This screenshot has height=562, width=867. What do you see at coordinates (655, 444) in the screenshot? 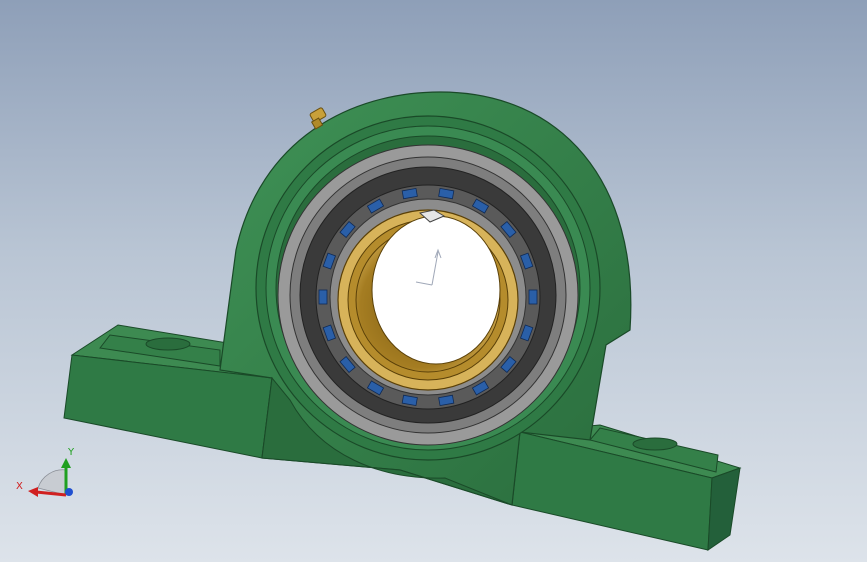
I see `mounting-hole-right` at bounding box center [655, 444].